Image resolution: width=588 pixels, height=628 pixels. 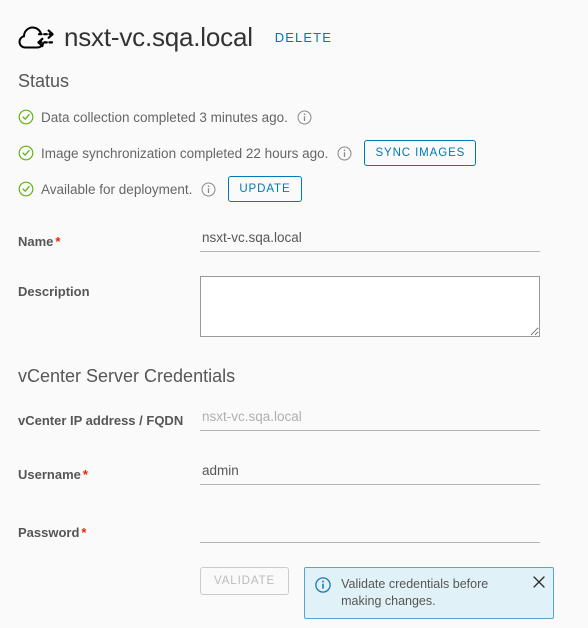 I want to click on status-text: Available for deployment., so click(x=117, y=189).